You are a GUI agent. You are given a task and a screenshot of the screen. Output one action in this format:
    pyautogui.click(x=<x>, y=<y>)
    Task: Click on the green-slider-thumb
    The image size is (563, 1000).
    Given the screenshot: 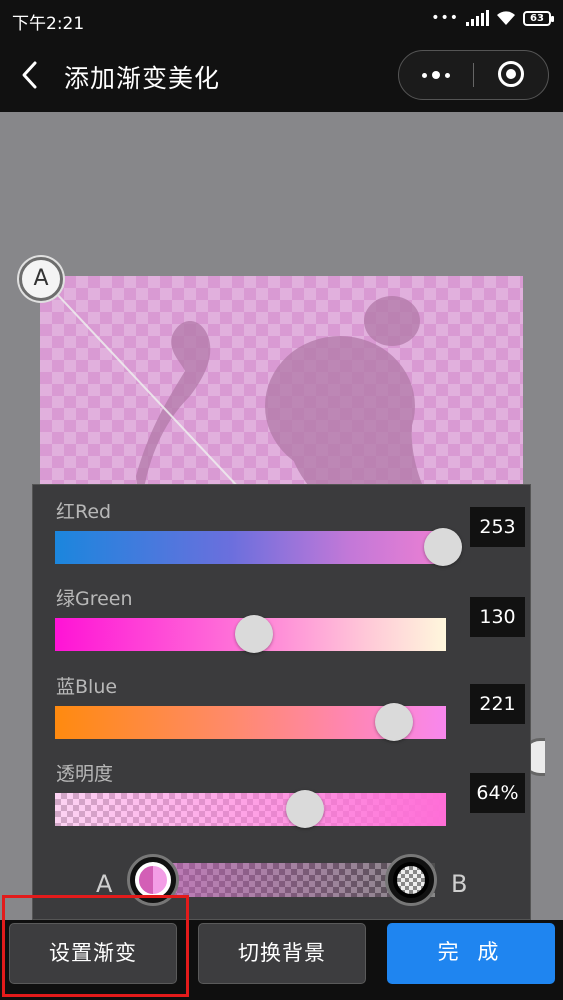 What is the action you would take?
    pyautogui.click(x=254, y=634)
    